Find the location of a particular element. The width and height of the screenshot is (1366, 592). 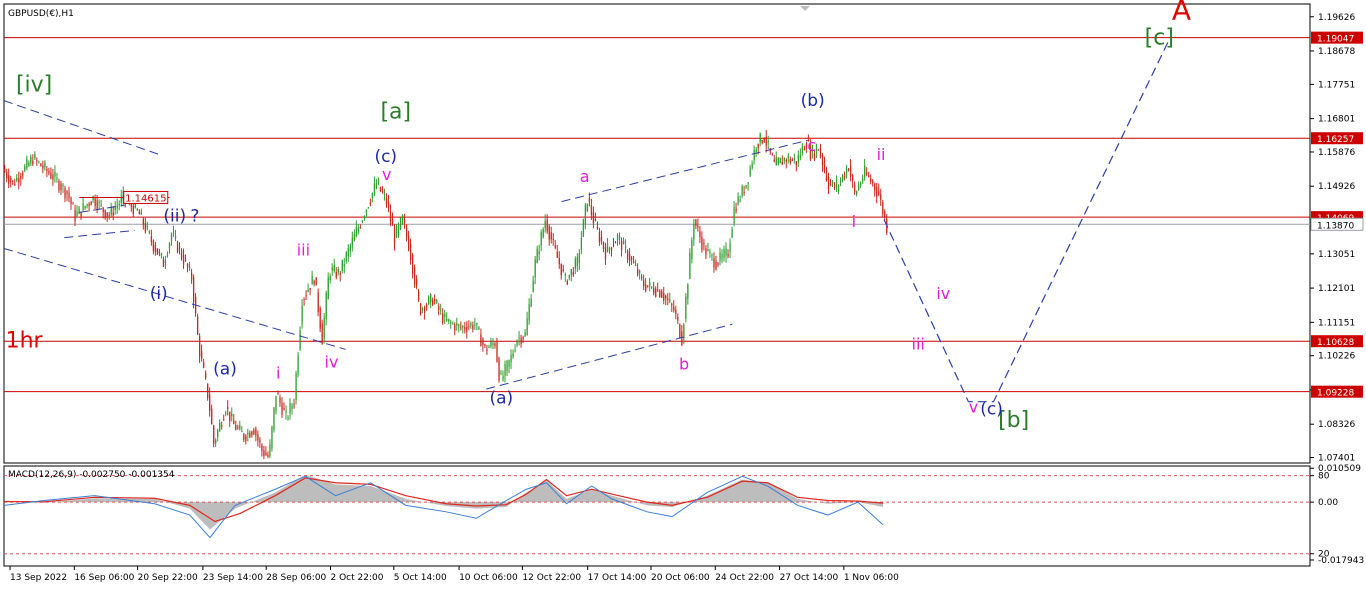

y-tick-label: 1.13051 is located at coordinates (1336, 255).